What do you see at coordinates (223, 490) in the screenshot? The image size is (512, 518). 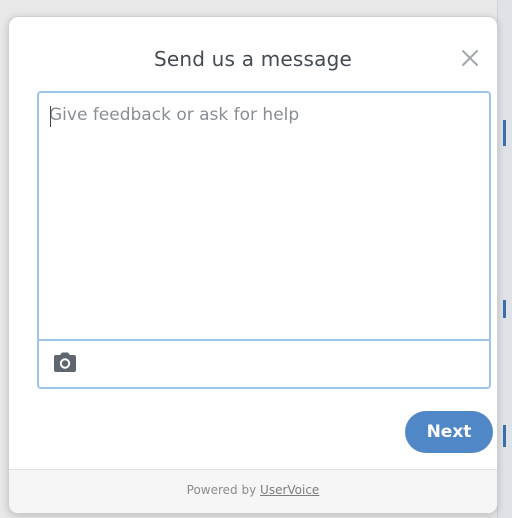 I see `powered-by-text: Powered by` at bounding box center [223, 490].